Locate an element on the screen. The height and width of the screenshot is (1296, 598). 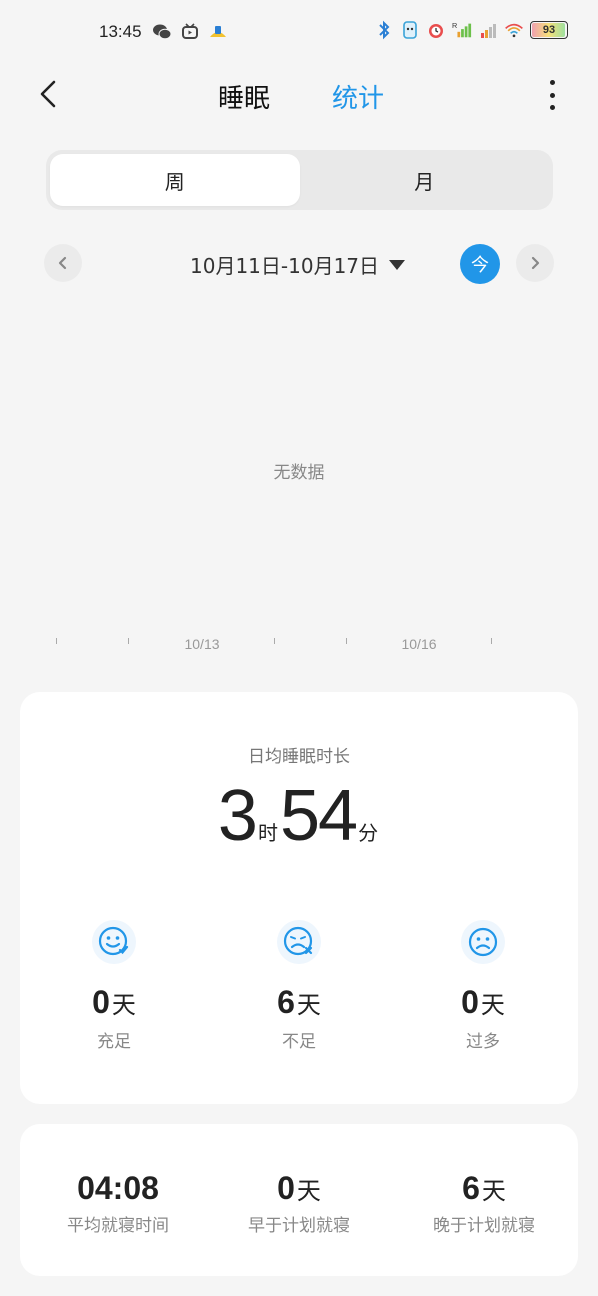
bedtime-number: 6 is located at coordinates (471, 1188).